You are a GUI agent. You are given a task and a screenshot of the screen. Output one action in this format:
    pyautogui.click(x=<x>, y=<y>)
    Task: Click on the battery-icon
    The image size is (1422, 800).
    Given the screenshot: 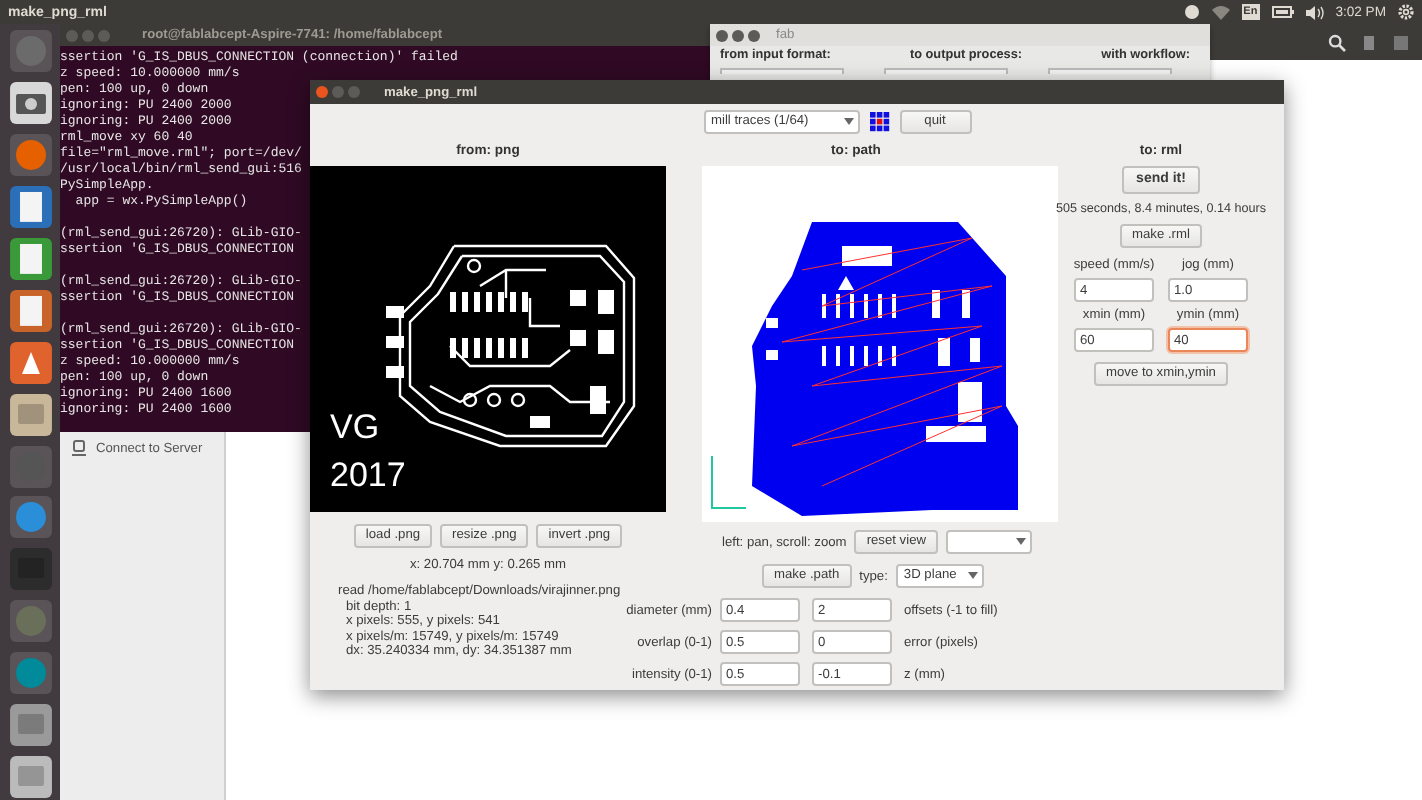 What is the action you would take?
    pyautogui.click(x=1282, y=12)
    